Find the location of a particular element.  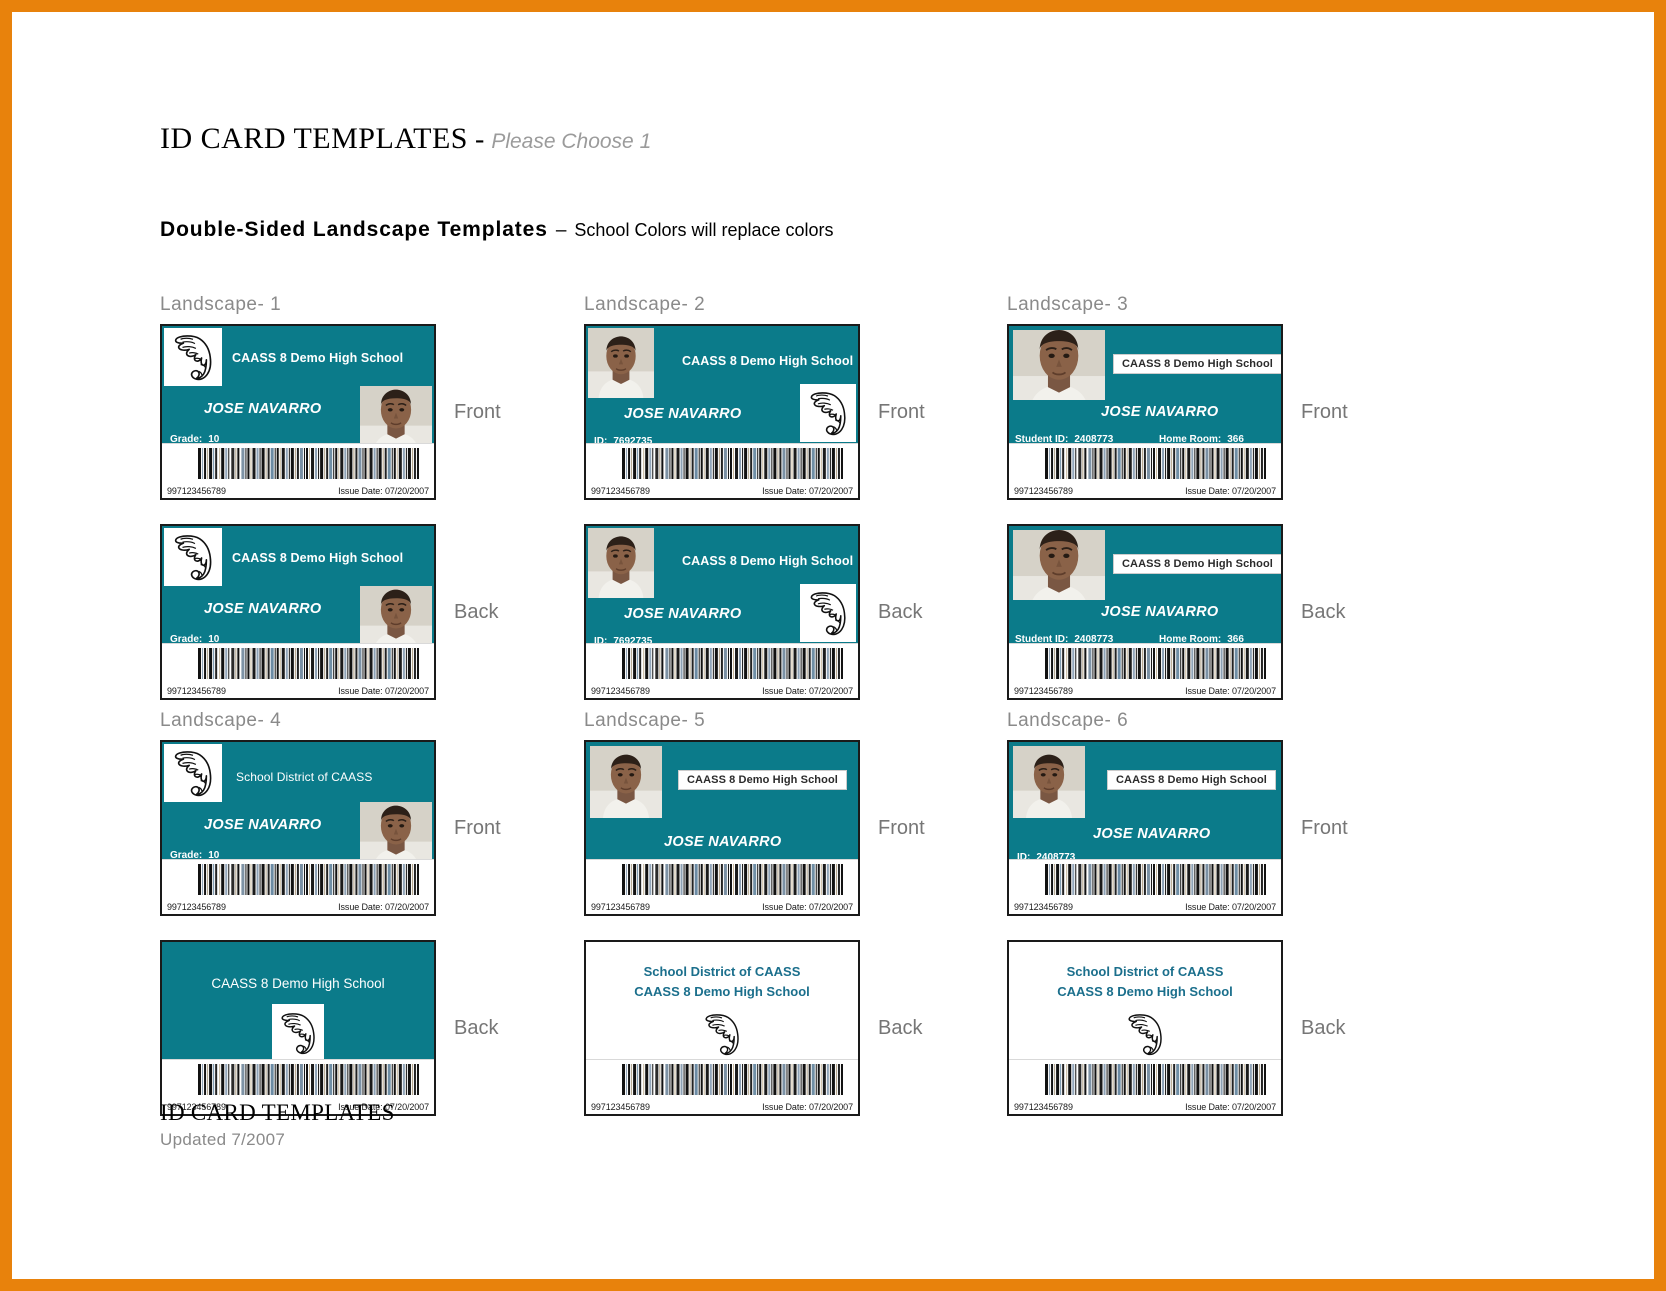

page-border-bottom is located at coordinates (833, 1285).